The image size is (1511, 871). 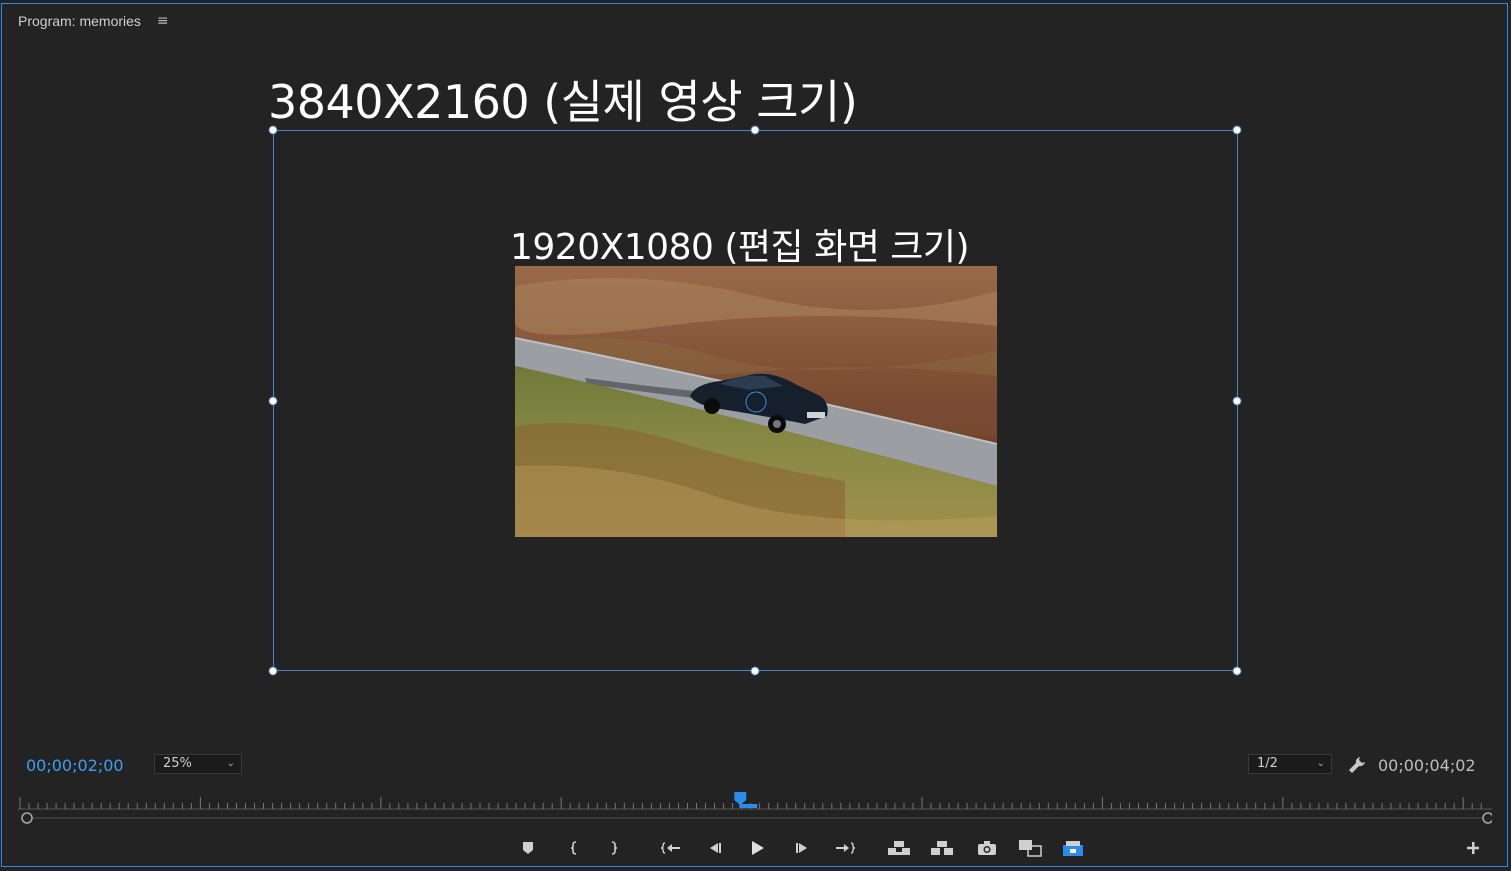 What do you see at coordinates (1237, 130) in the screenshot?
I see `handle-top-right` at bounding box center [1237, 130].